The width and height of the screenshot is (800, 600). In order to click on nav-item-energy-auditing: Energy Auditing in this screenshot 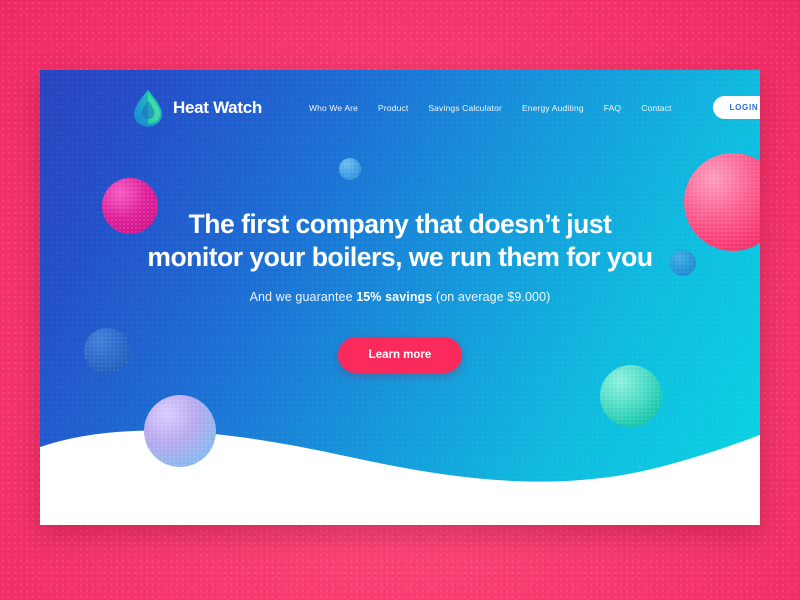, I will do `click(553, 108)`.